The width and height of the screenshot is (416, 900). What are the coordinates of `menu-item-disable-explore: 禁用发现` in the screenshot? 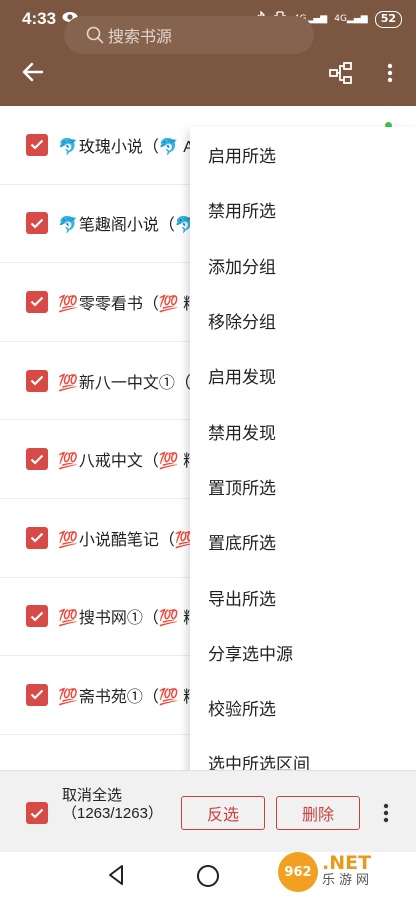 It's located at (303, 430).